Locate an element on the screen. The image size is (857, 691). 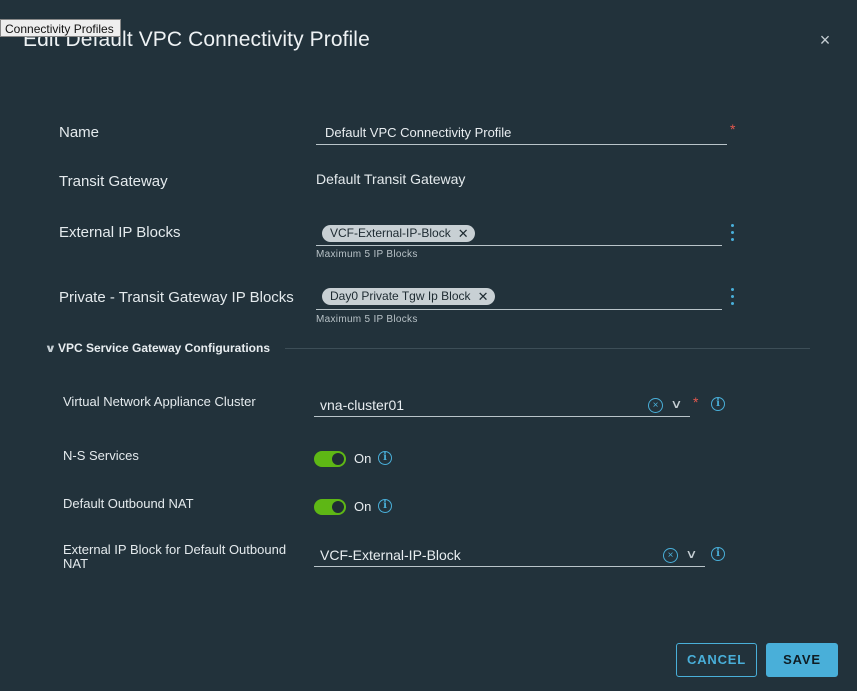
name-input is located at coordinates (526, 132).